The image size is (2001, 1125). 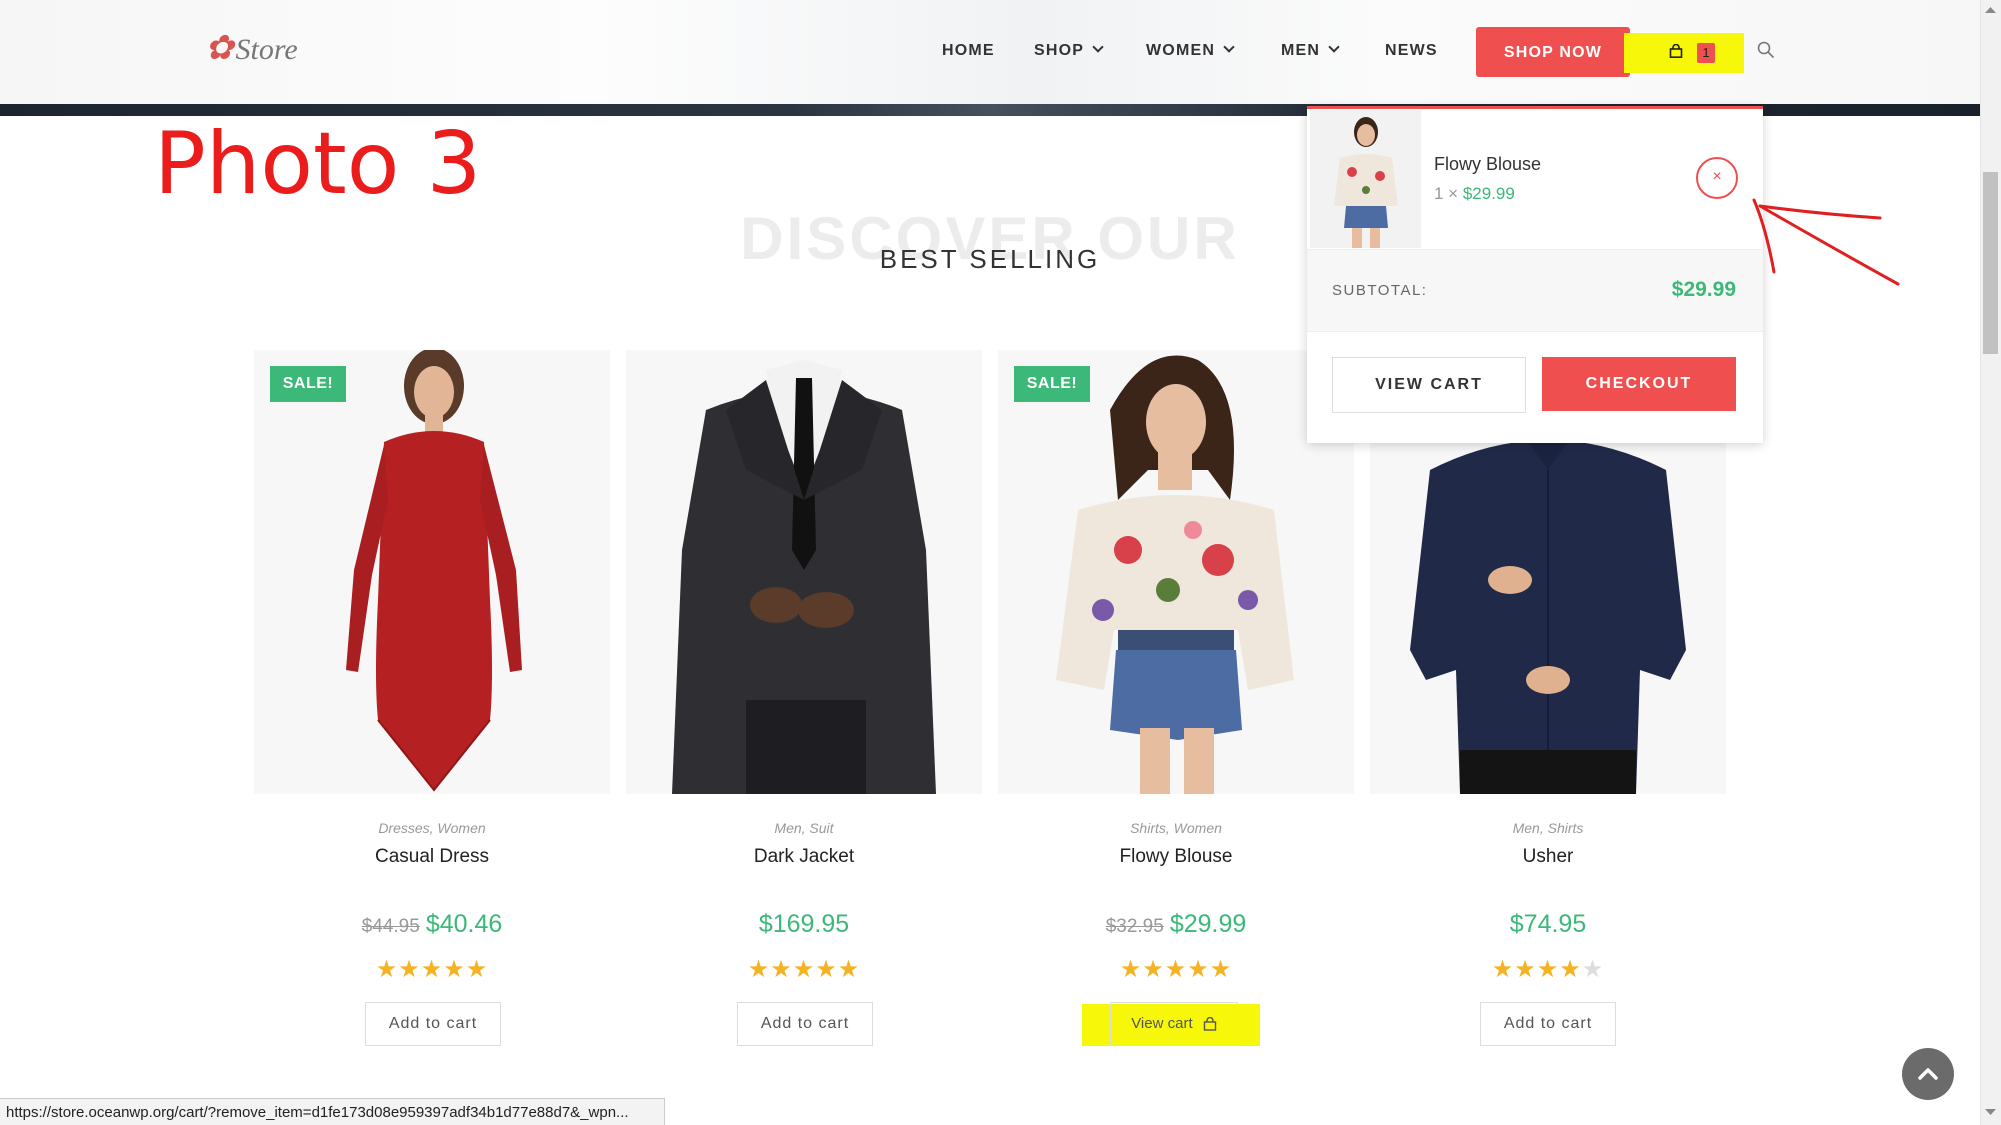 I want to click on annotation-arrow, so click(x=1826, y=242).